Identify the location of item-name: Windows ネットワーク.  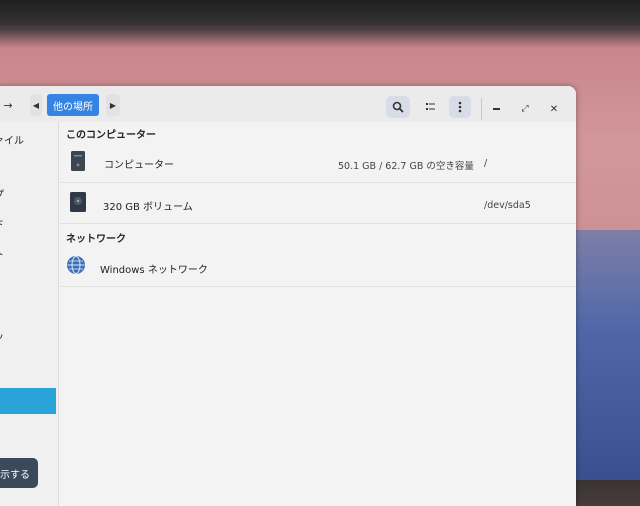
(154, 270).